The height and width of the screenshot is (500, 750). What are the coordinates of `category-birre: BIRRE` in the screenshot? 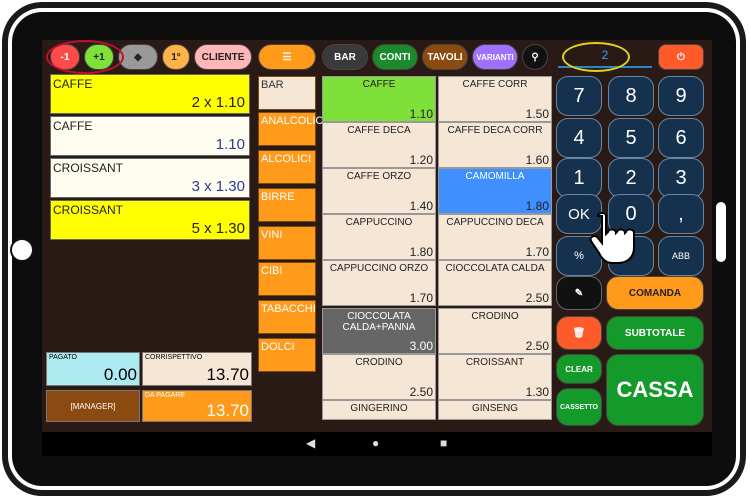 It's located at (287, 205).